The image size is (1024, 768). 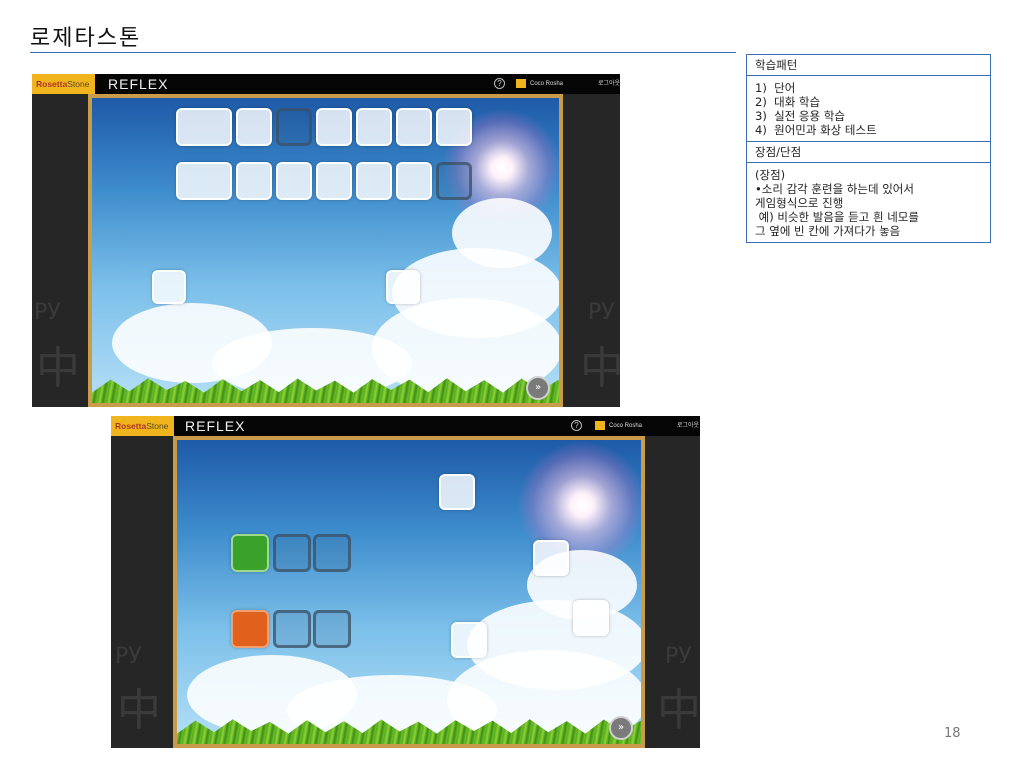 I want to click on list-item: 3) 실전 응용 학습, so click(x=800, y=116).